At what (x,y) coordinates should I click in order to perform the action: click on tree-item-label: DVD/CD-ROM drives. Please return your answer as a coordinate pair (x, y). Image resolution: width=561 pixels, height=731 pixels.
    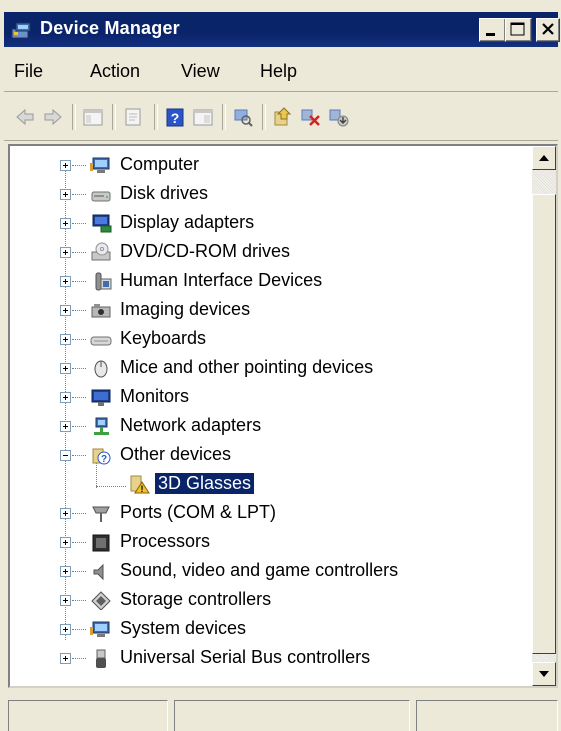
    Looking at the image, I should click on (205, 251).